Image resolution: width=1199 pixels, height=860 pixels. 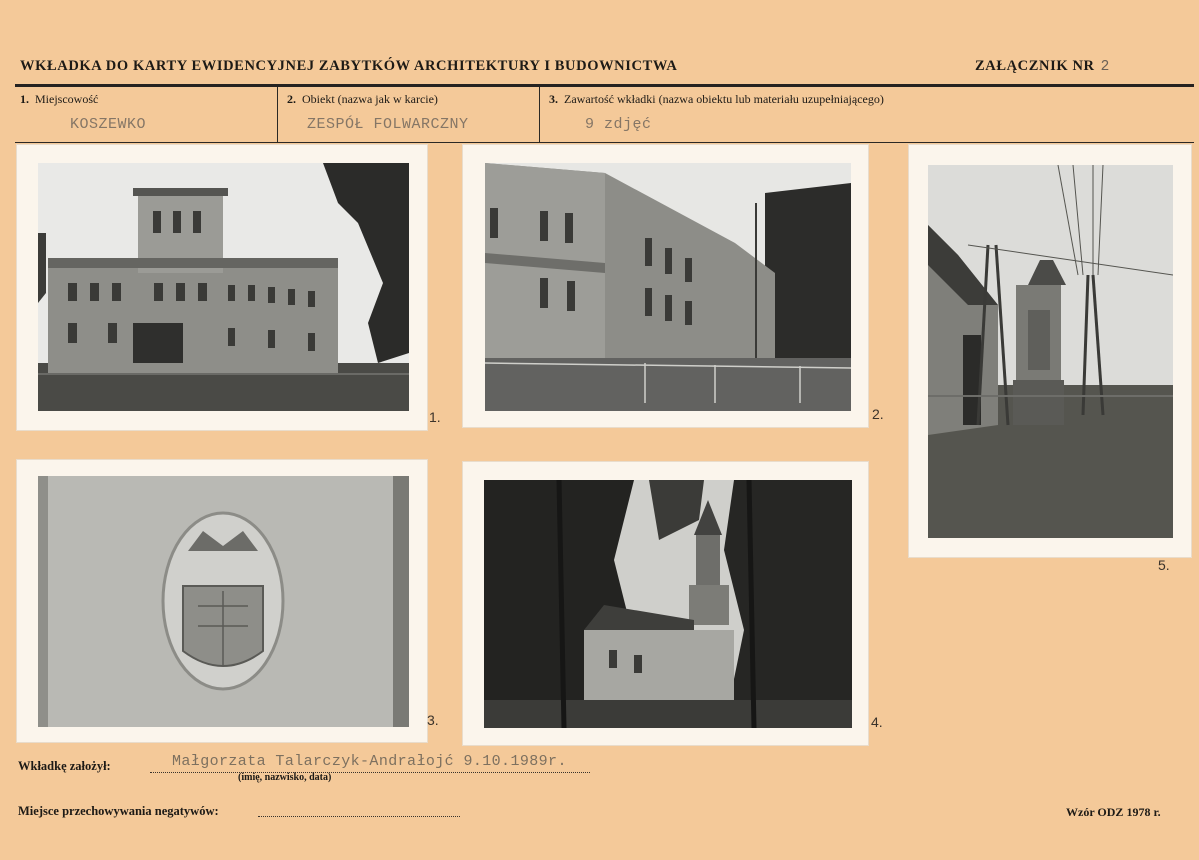 I want to click on photo-5-image, so click(x=1050, y=351).